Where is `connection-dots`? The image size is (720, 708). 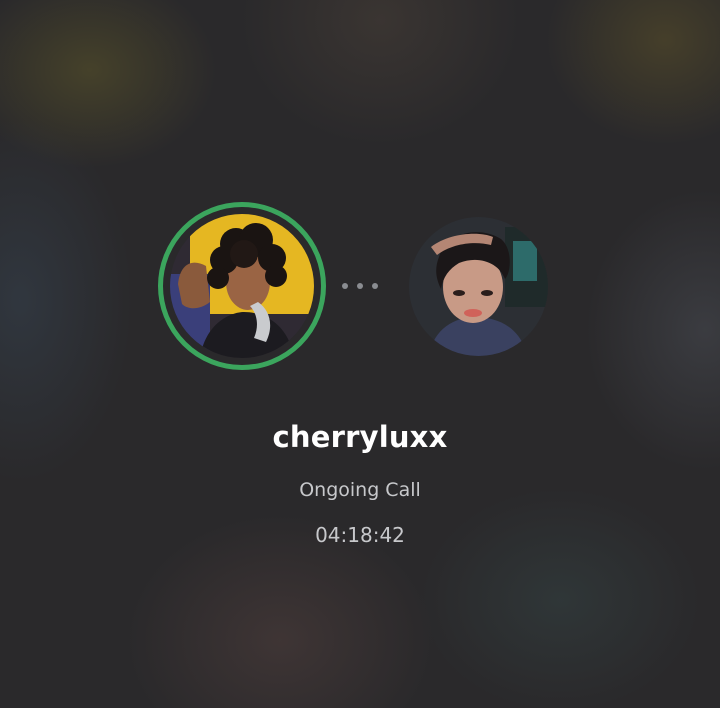
connection-dots is located at coordinates (360, 286).